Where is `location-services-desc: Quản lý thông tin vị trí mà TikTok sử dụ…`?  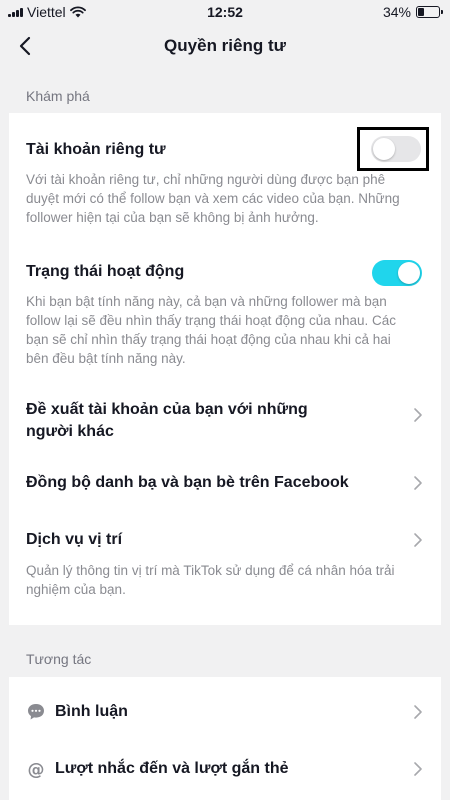 location-services-desc: Quản lý thông tin vị trí mà TikTok sử dụ… is located at coordinates (210, 580).